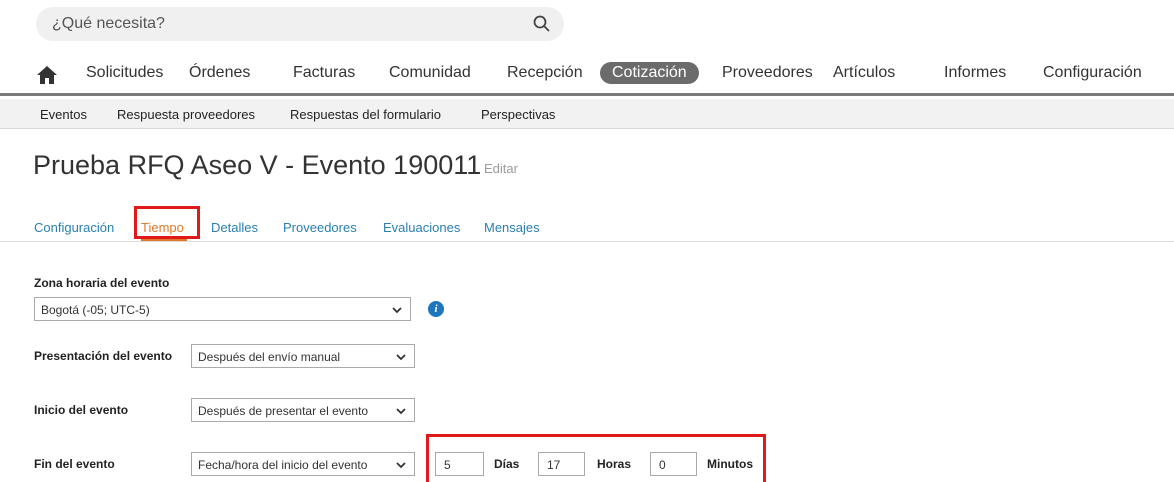 The height and width of the screenshot is (482, 1174). What do you see at coordinates (186, 114) in the screenshot?
I see `subnav-respuesta-proveedores: Respuesta proveedores` at bounding box center [186, 114].